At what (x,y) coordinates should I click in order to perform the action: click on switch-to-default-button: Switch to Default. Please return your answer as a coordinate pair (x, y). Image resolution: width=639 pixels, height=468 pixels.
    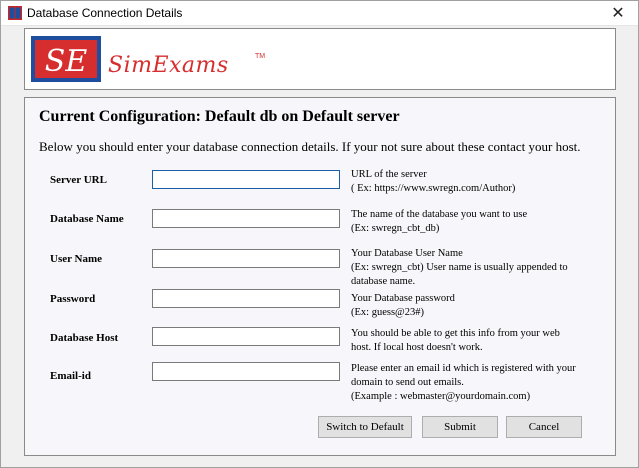
    Looking at the image, I should click on (365, 427).